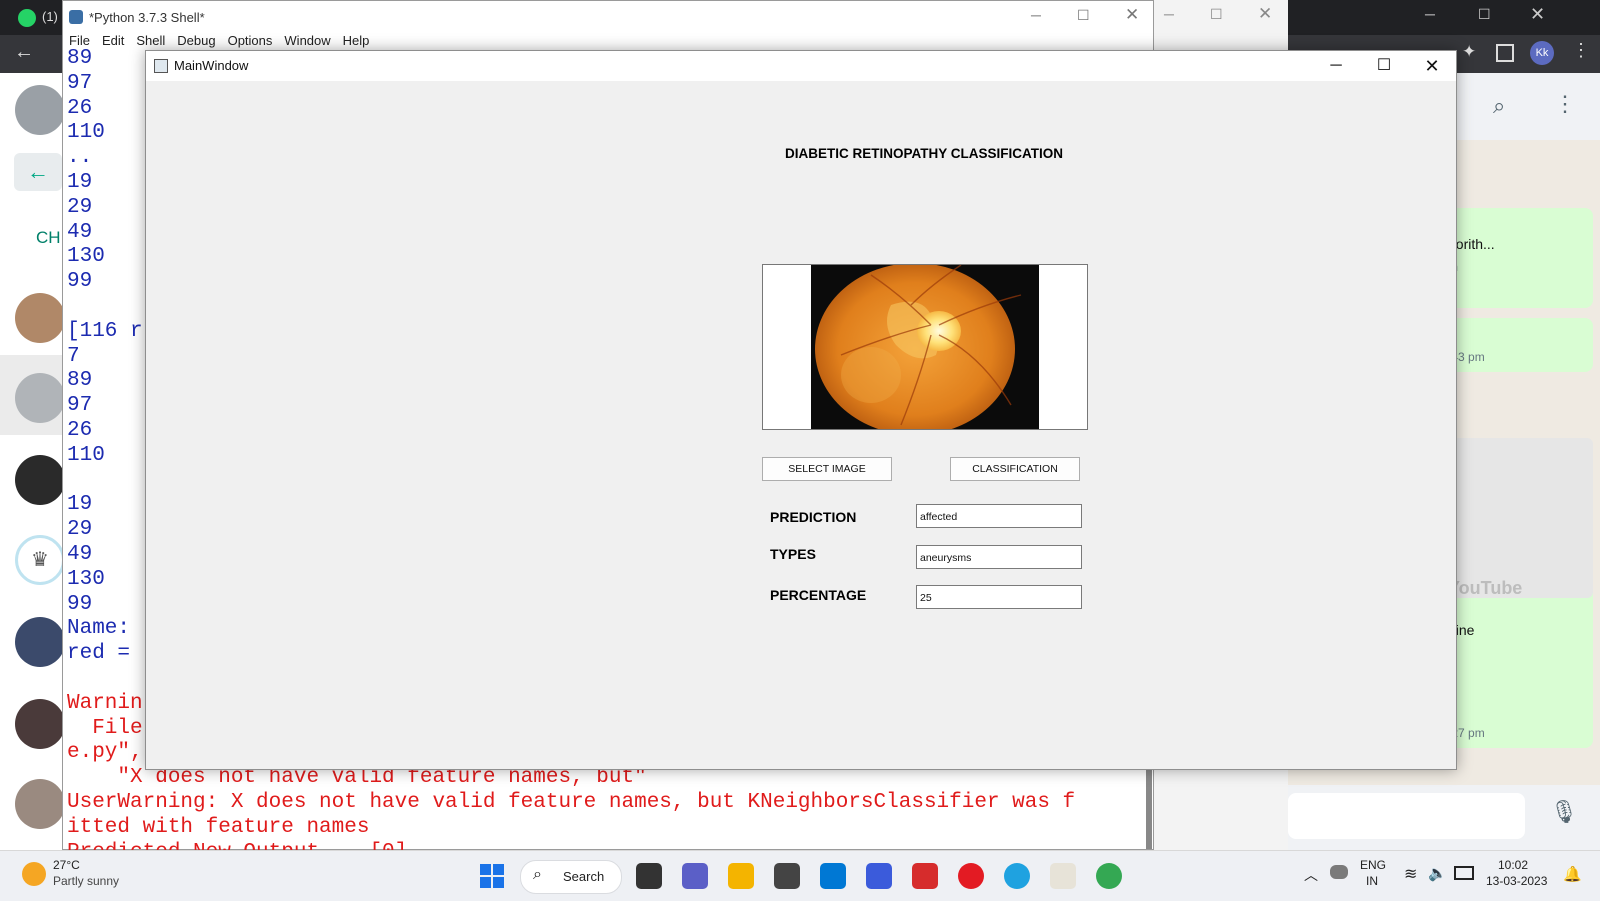 Image resolution: width=1600 pixels, height=901 pixels. Describe the element at coordinates (1410, 874) in the screenshot. I see `wifi-icon: ≋` at that location.